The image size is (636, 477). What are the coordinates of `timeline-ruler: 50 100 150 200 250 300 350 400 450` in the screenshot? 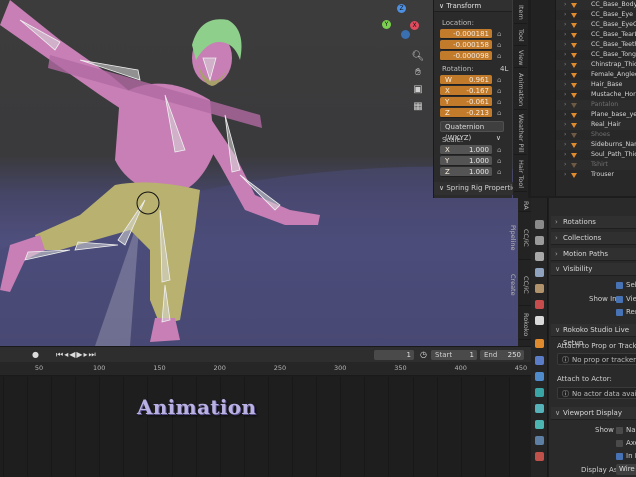 It's located at (265, 369).